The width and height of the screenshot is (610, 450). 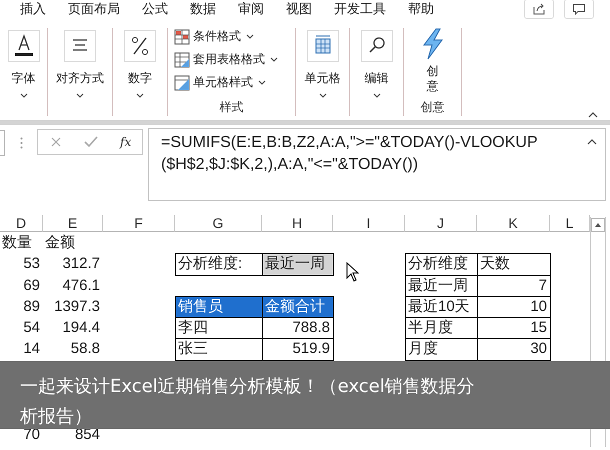 I want to click on ribbon-menu-button: 条件格式, so click(x=226, y=36).